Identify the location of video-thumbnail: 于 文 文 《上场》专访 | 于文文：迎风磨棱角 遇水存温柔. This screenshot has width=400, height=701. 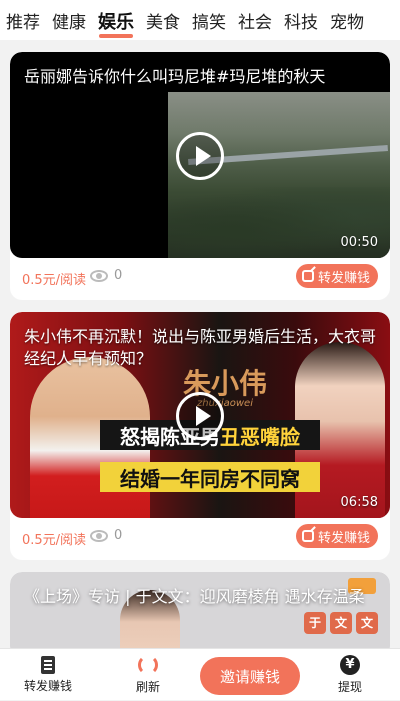
(200, 610).